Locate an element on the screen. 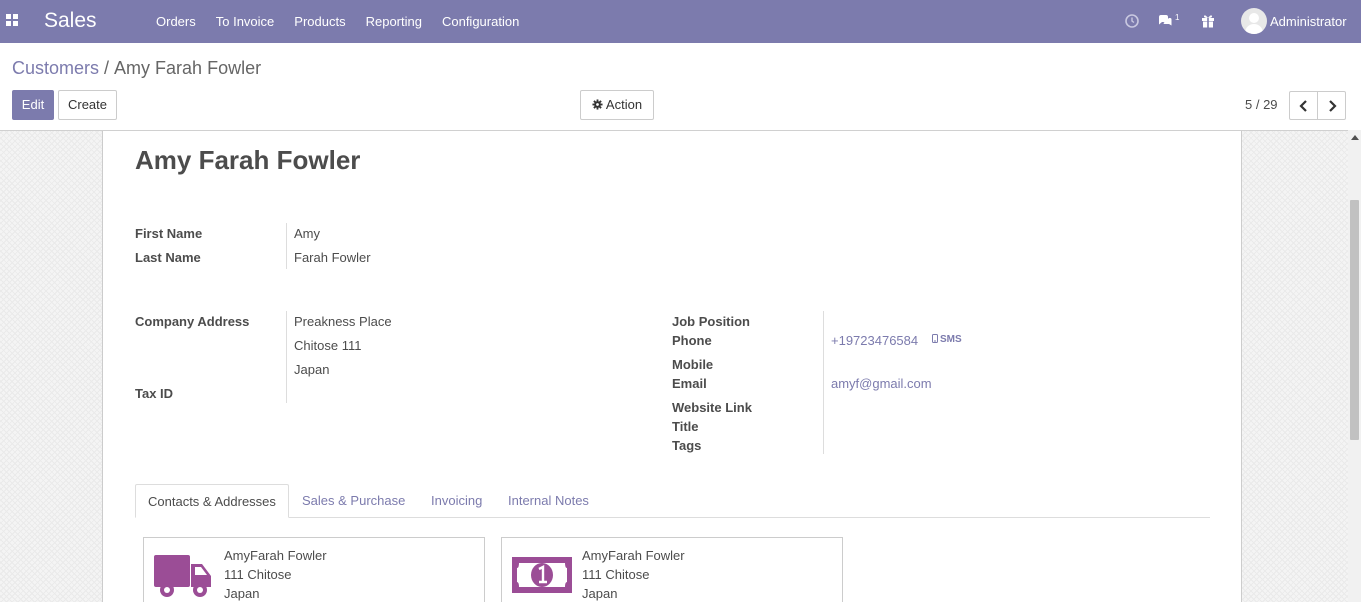 This screenshot has width=1361, height=602. company-address-label: Company Address is located at coordinates (192, 321).